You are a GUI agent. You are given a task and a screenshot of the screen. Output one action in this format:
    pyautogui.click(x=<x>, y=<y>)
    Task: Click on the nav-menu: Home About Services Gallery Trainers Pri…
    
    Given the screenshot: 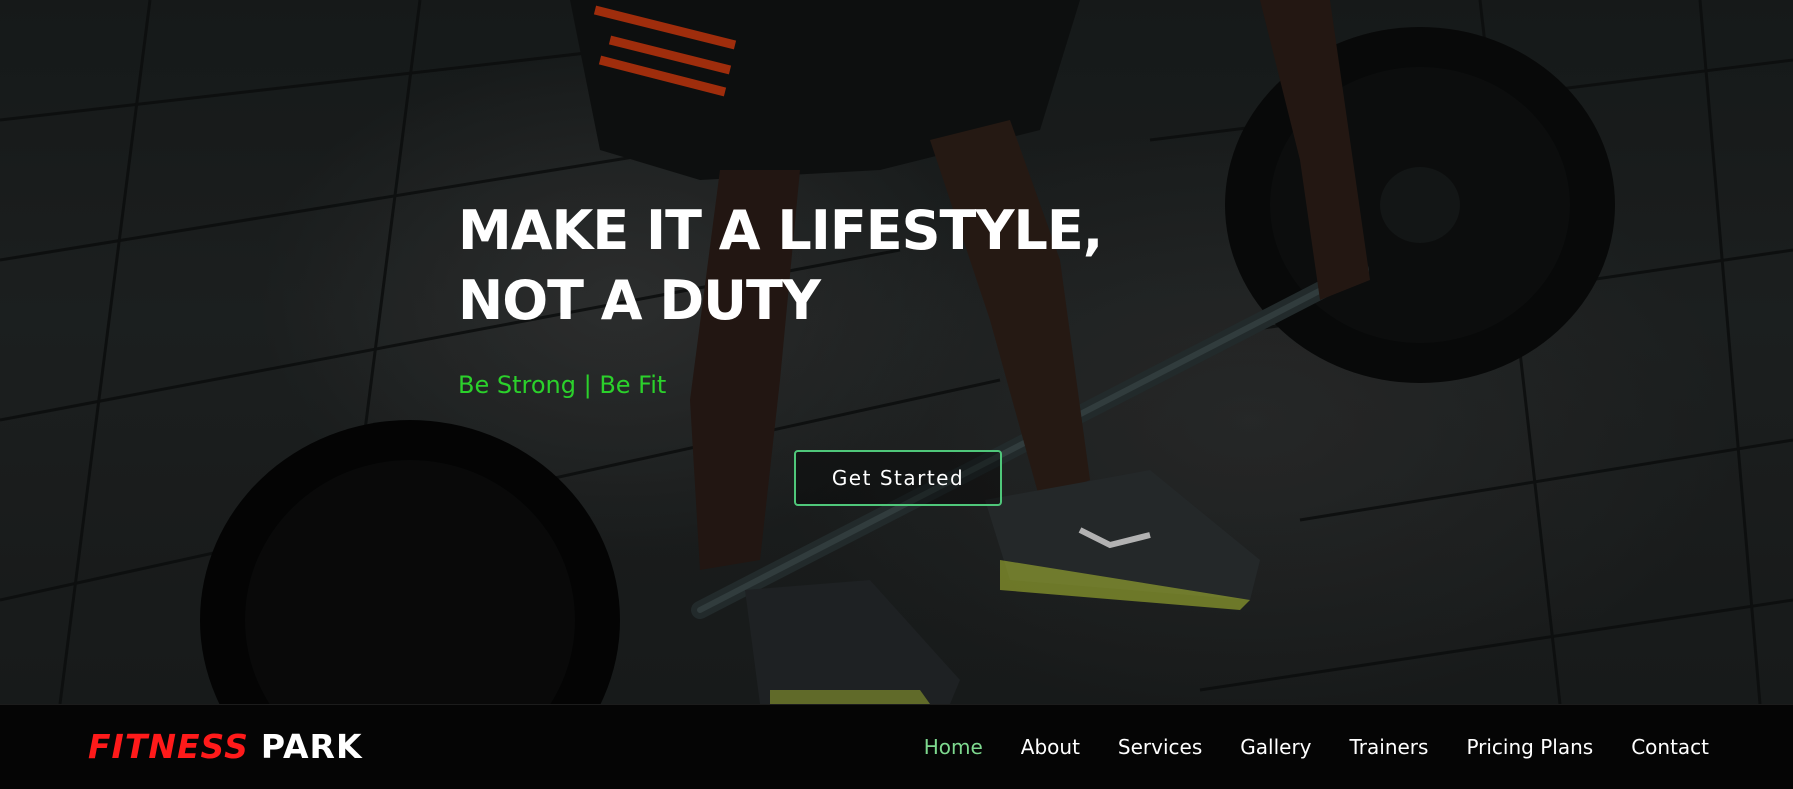 What is the action you would take?
    pyautogui.click(x=1297, y=747)
    